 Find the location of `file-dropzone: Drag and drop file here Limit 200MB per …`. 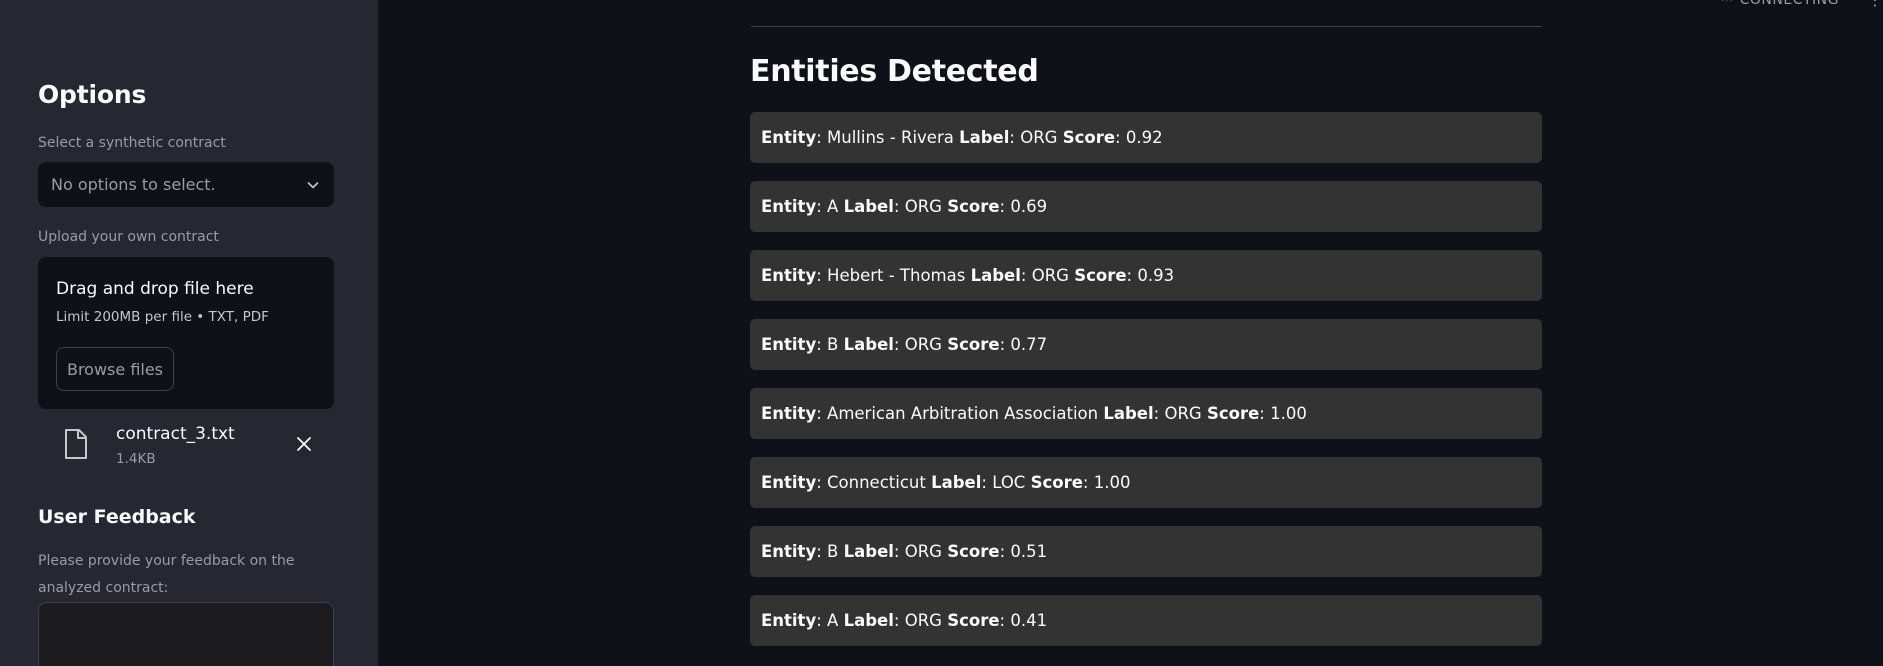

file-dropzone: Drag and drop file here Limit 200MB per … is located at coordinates (186, 333).